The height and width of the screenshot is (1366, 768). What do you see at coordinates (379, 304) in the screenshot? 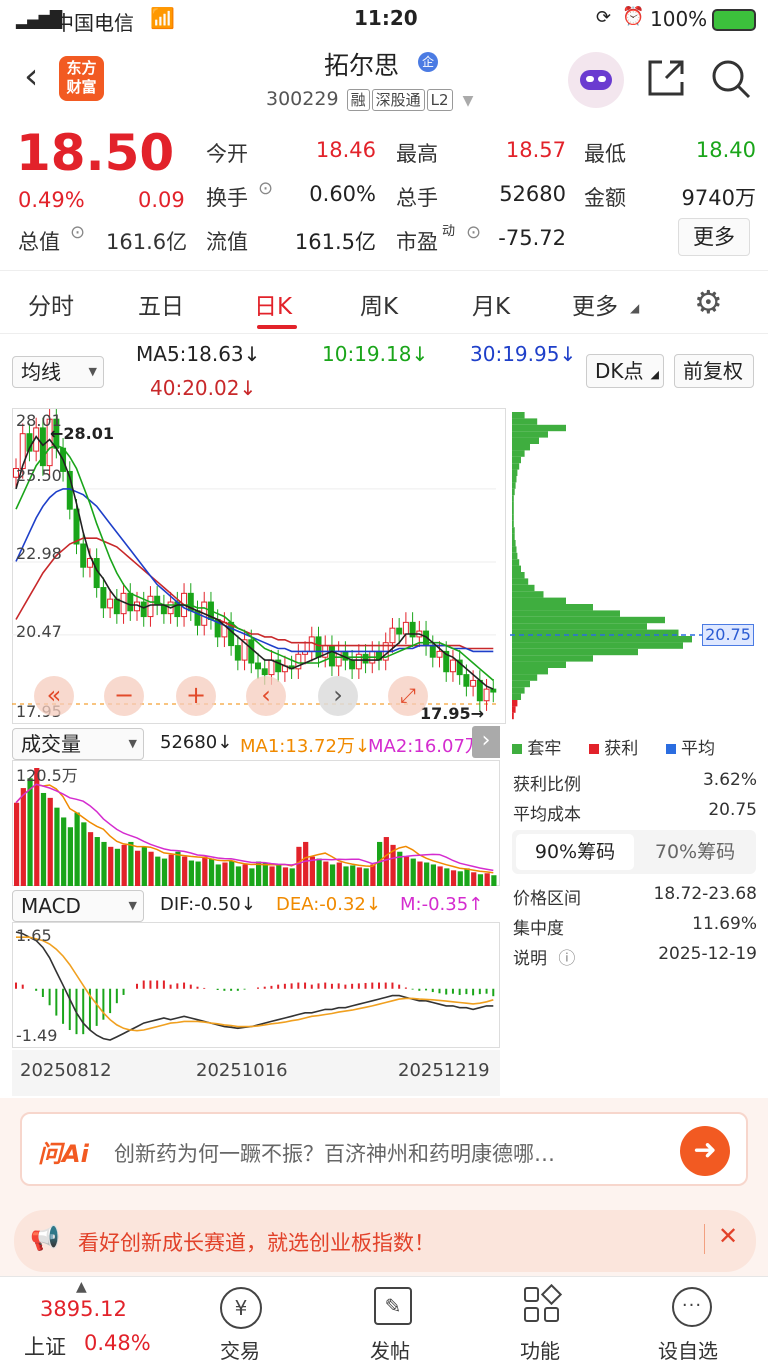
I see `tab-weekly-k: 周K` at bounding box center [379, 304].